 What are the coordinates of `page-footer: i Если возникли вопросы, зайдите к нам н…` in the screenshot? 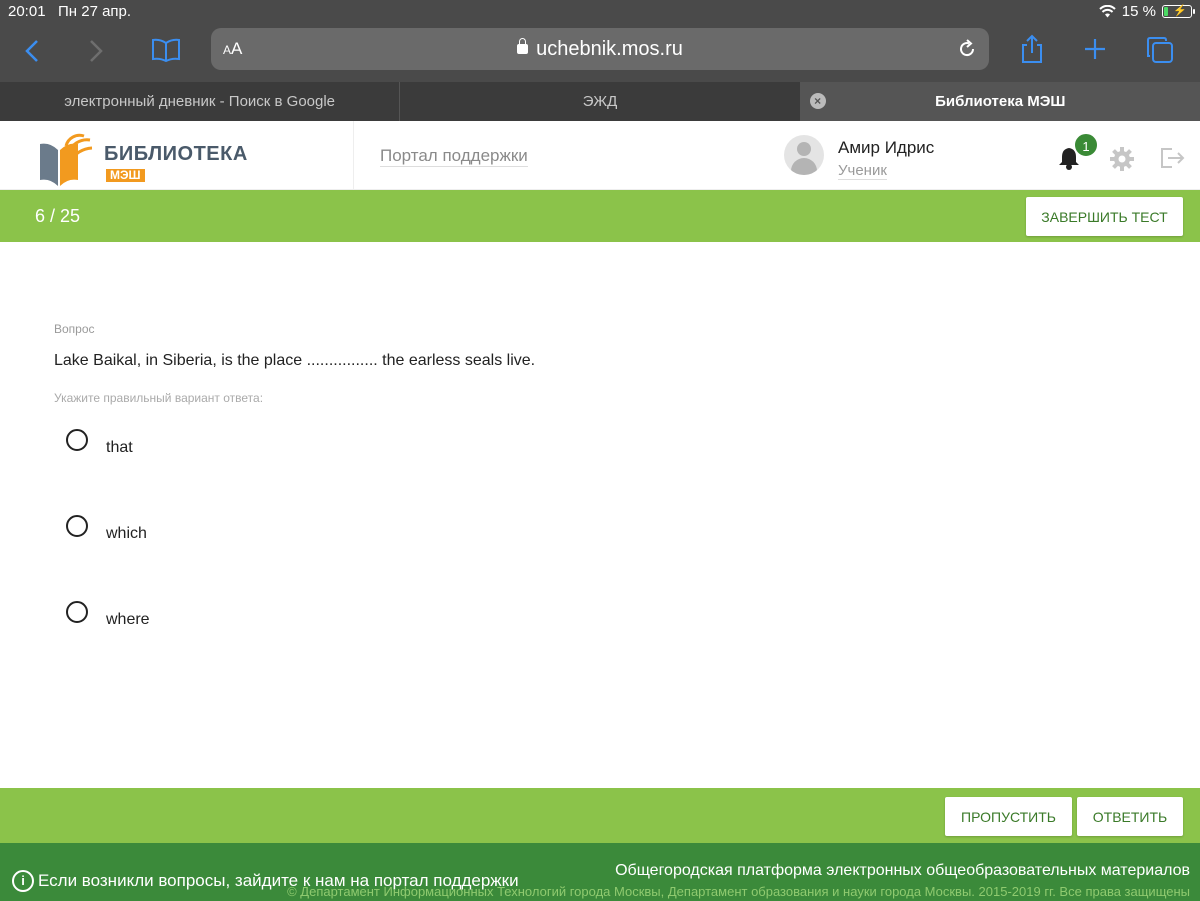 It's located at (600, 872).